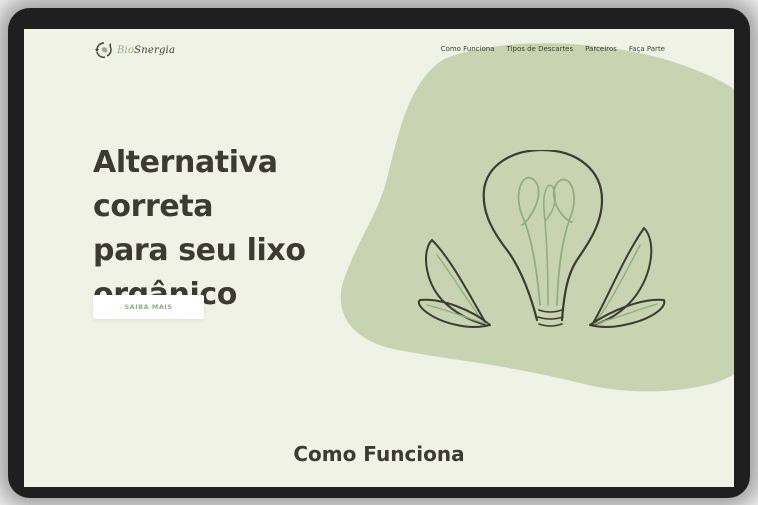 This screenshot has height=505, width=758. I want to click on saiba-mais-button: SAIBA MAIS, so click(148, 307).